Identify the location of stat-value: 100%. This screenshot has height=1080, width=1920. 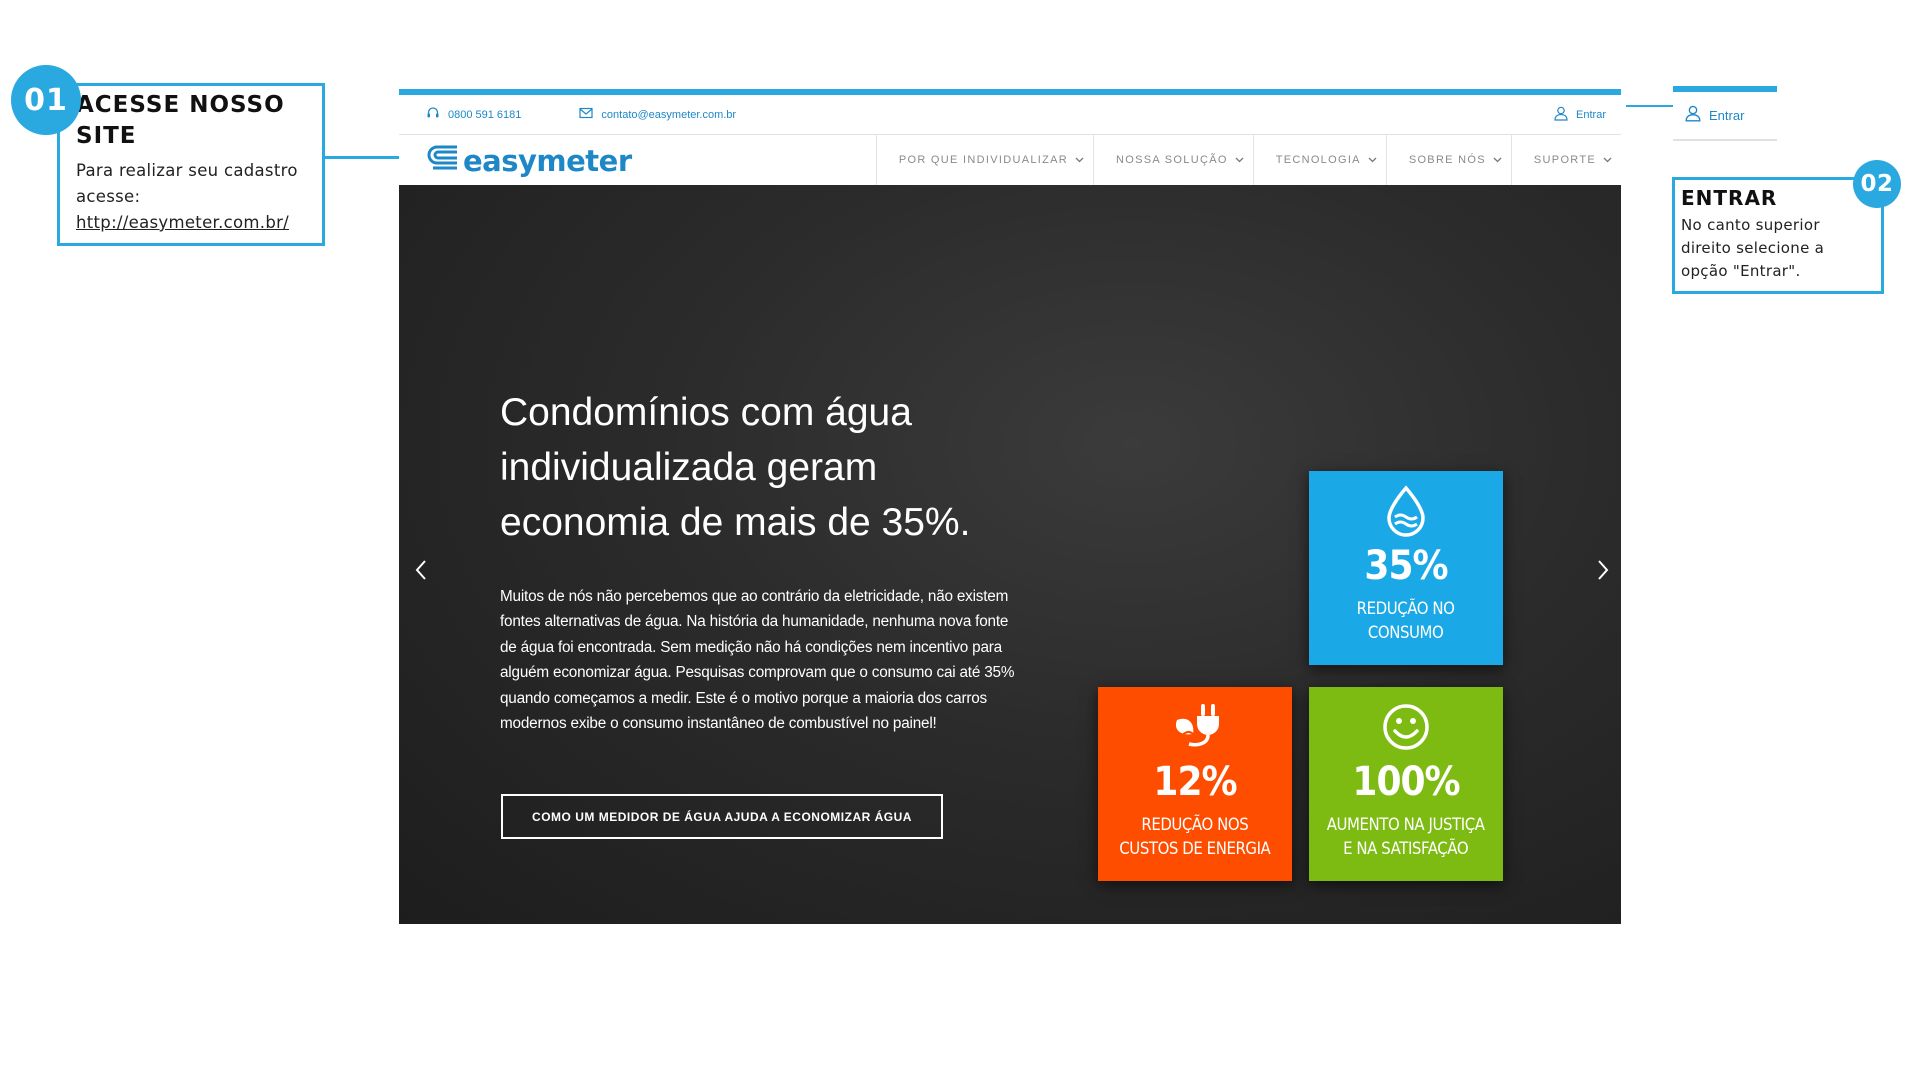
(1406, 782).